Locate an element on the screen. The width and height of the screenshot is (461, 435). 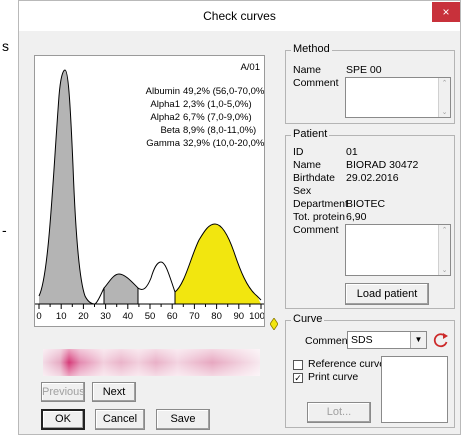
alpha2-fraction-fill is located at coordinates (121, 289).